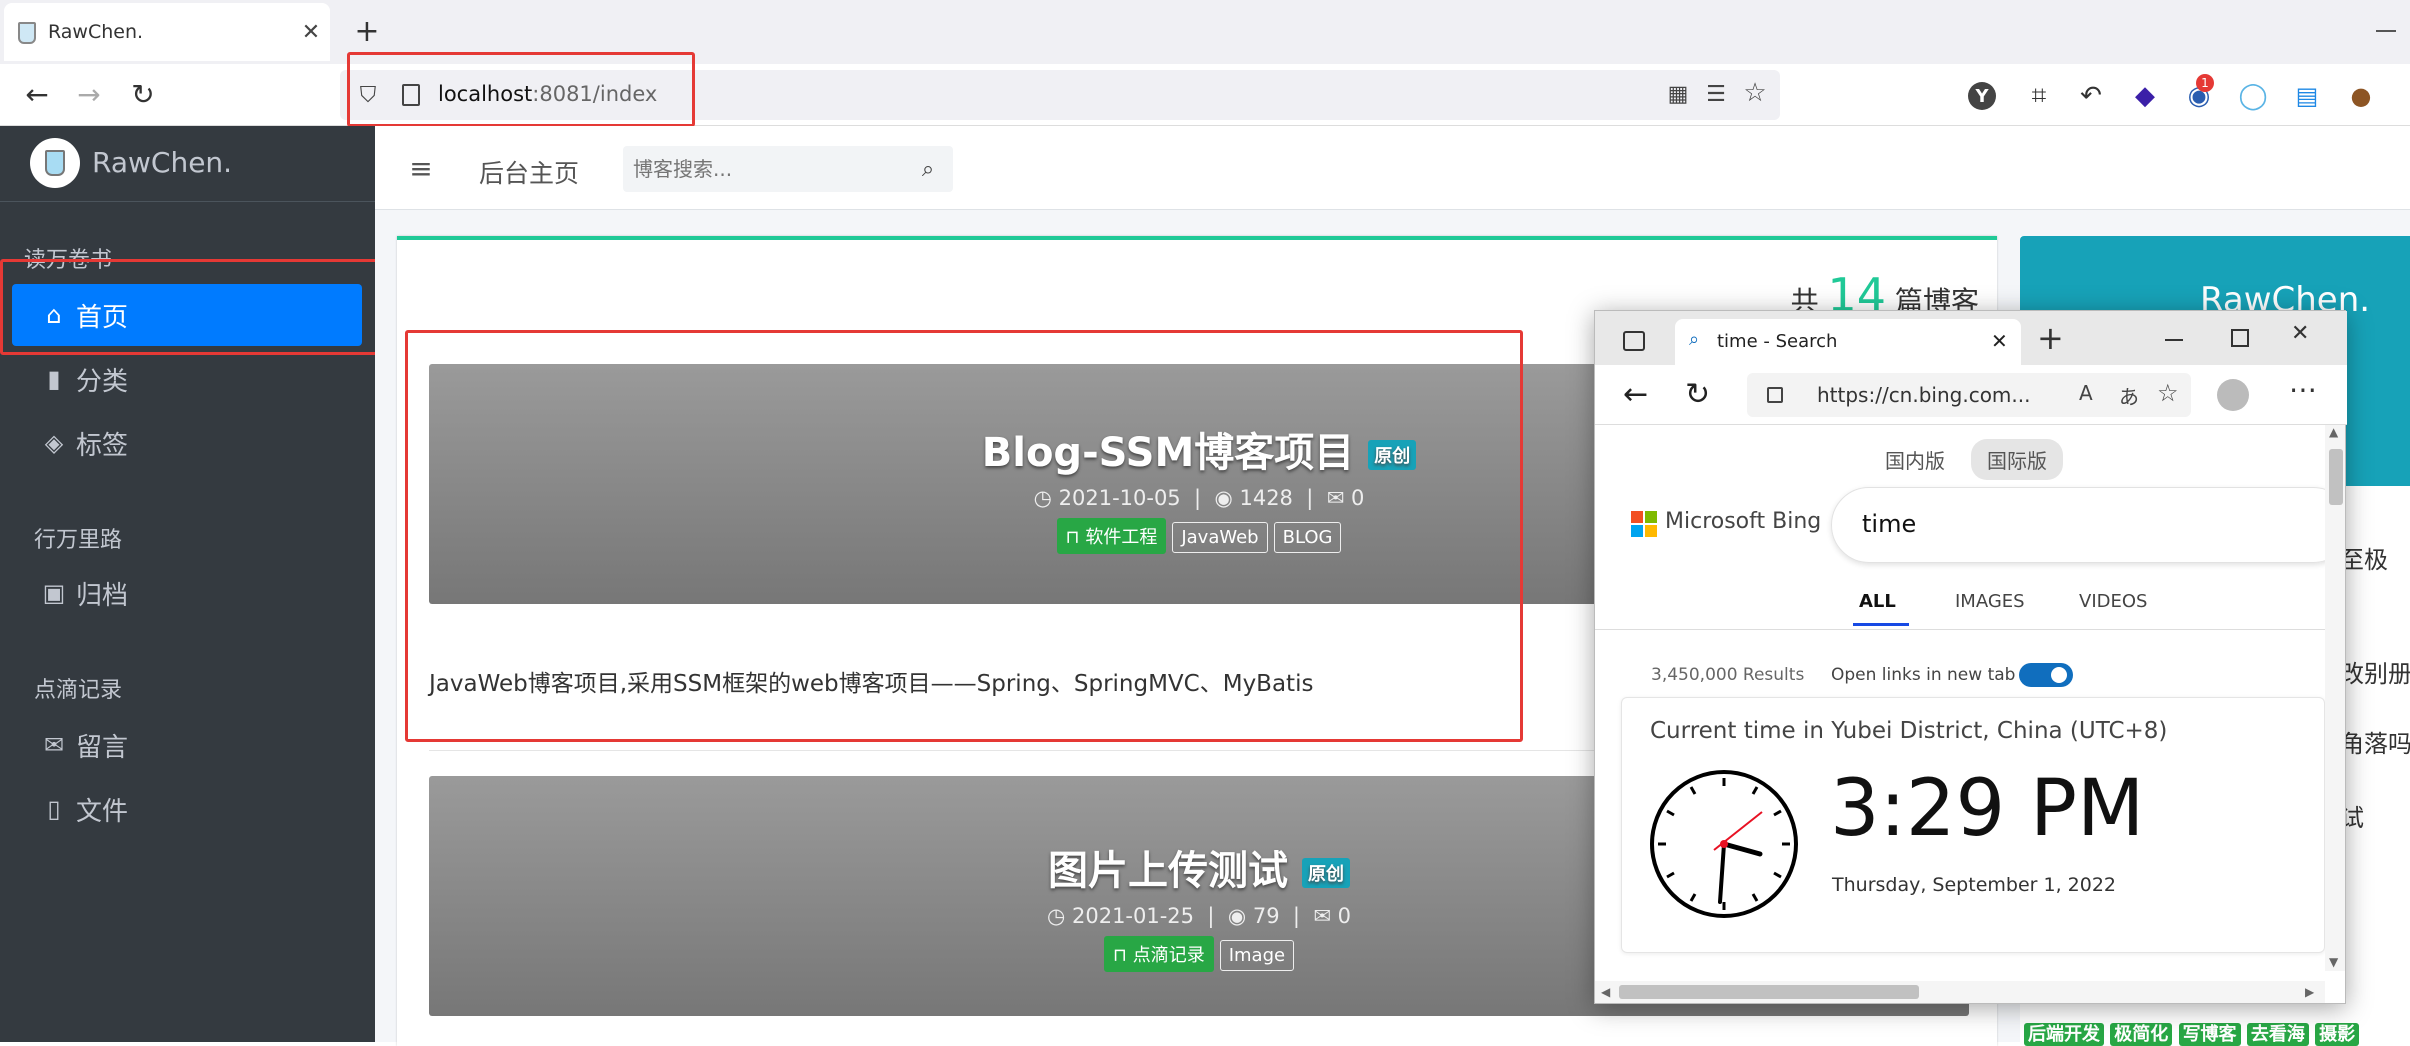 The width and height of the screenshot is (2410, 1046). What do you see at coordinates (2046, 675) in the screenshot?
I see `open-links-toggle` at bounding box center [2046, 675].